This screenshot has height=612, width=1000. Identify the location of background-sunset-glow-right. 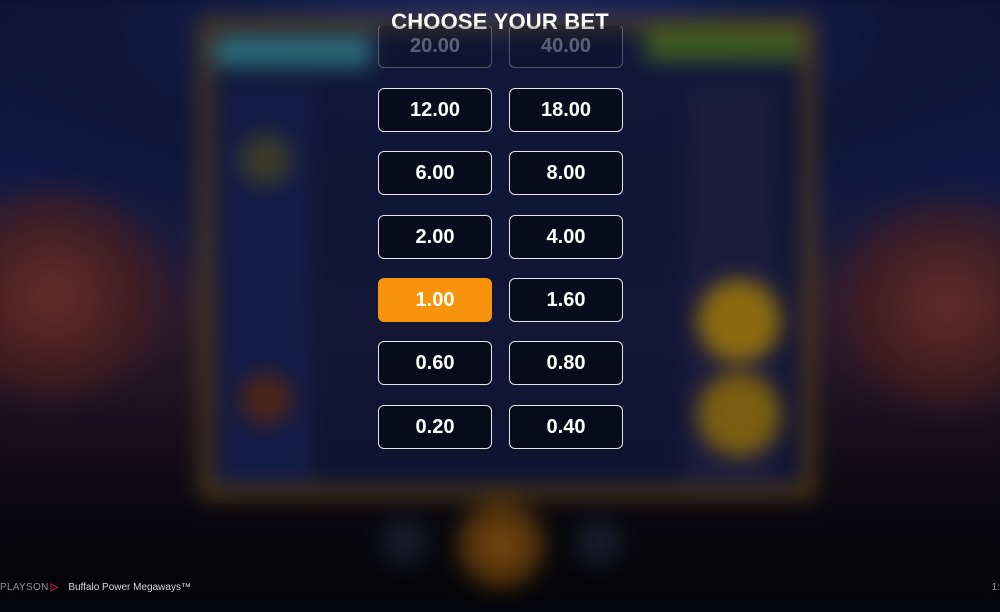
(906, 305).